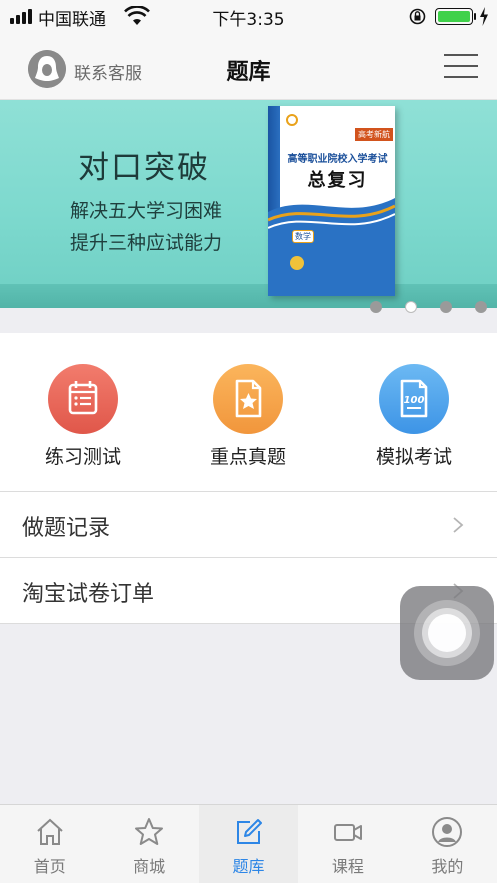 This screenshot has height=883, width=497. I want to click on status-bar: 中国联通 下午3:35, so click(248, 17).